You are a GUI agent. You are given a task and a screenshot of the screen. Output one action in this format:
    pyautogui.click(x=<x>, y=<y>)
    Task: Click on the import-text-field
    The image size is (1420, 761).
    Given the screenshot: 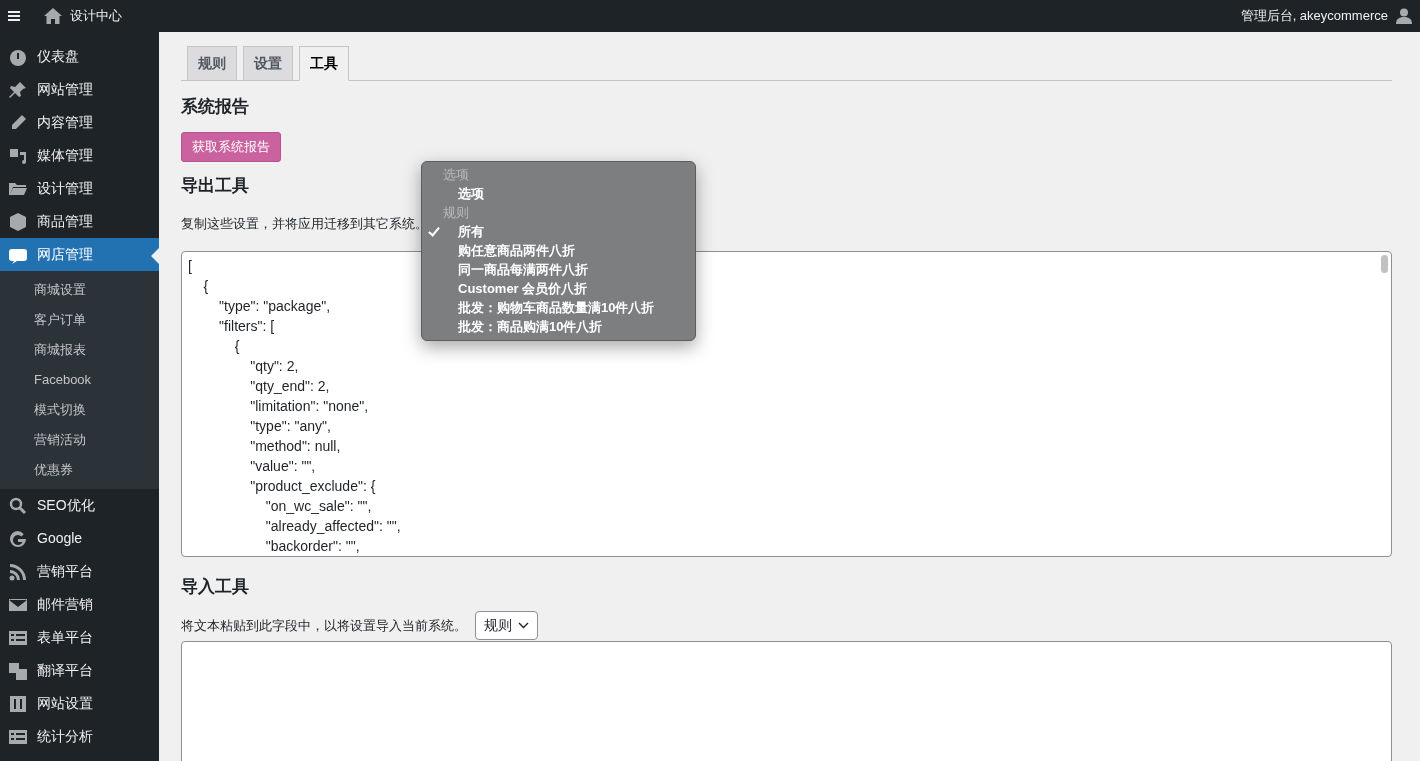 What is the action you would take?
    pyautogui.click(x=786, y=701)
    